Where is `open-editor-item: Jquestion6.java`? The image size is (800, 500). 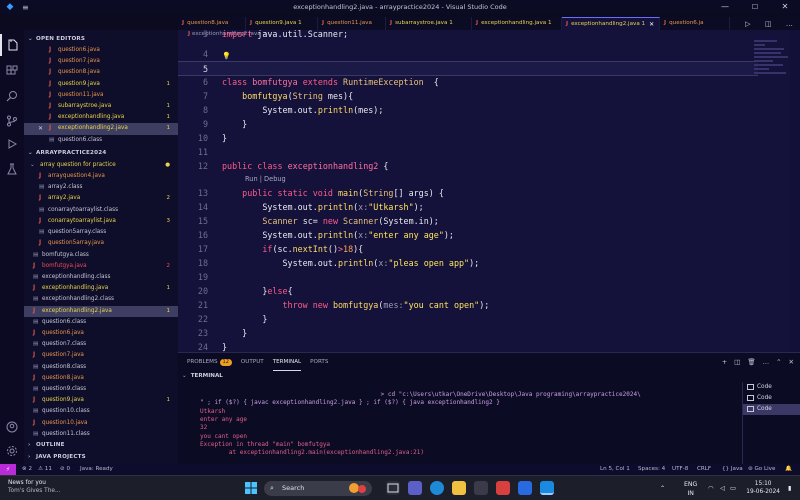
open-editor-item: Jquestion6.java is located at coordinates (101, 50).